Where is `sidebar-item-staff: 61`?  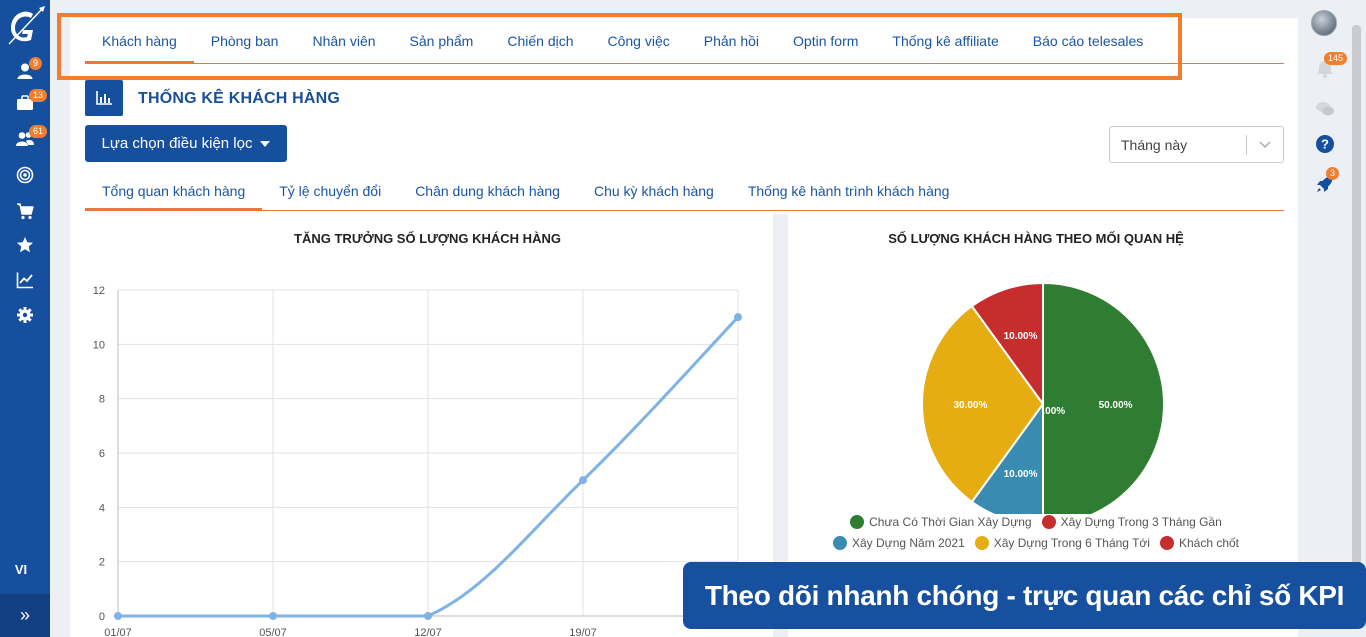
sidebar-item-staff: 61 is located at coordinates (25, 139).